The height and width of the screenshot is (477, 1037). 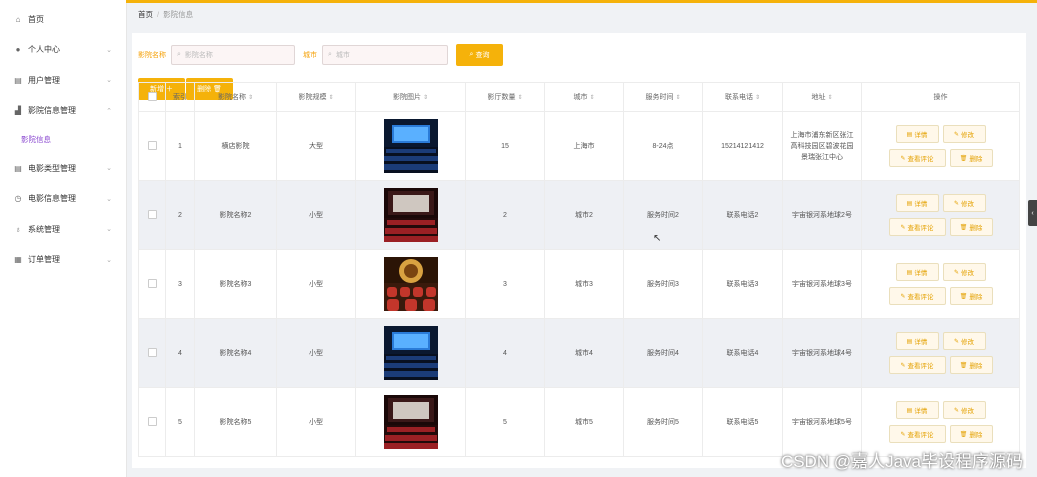 What do you see at coordinates (235, 97) in the screenshot?
I see `col-header-name: 影院名称 ⇕` at bounding box center [235, 97].